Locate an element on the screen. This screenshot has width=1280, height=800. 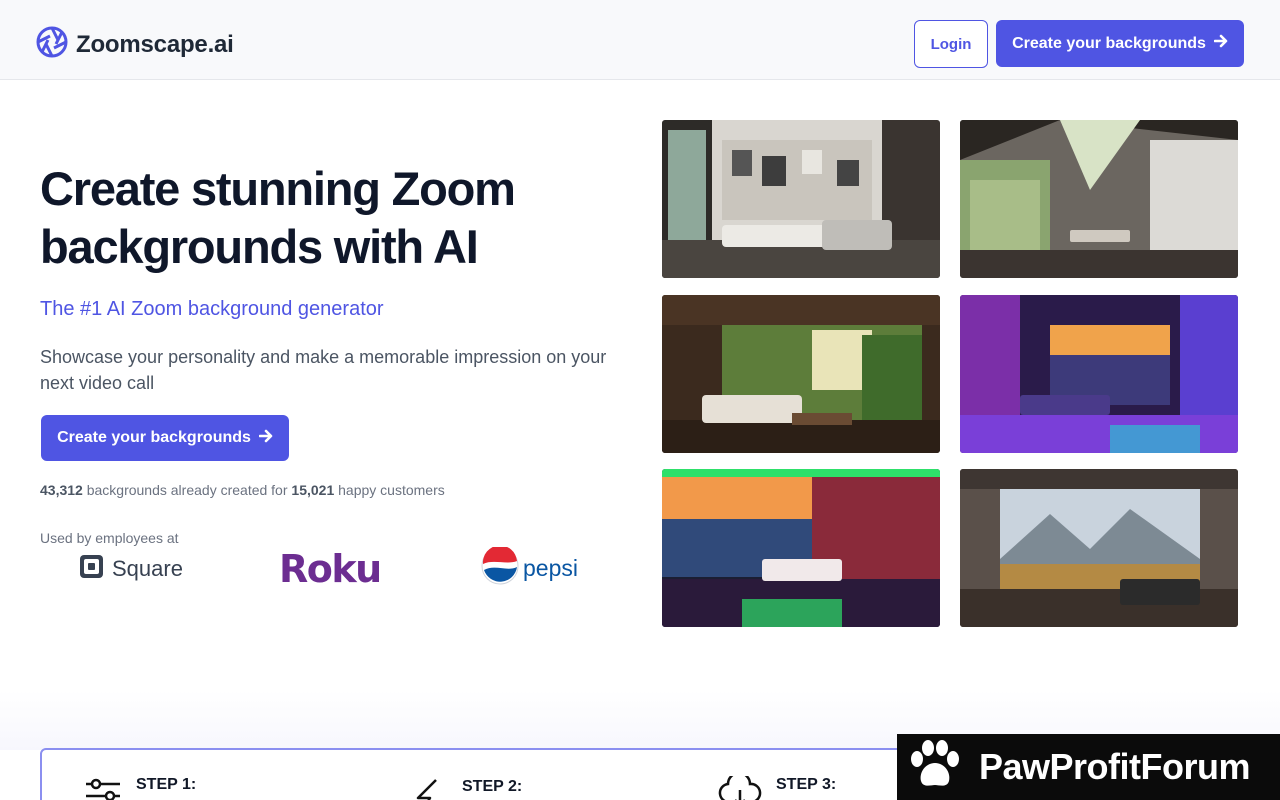
step-3: STEP 3: is located at coordinates (777, 785).